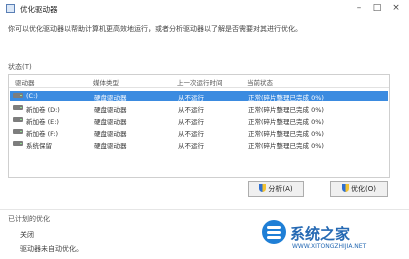  I want to click on logo-icon, so click(274, 232).